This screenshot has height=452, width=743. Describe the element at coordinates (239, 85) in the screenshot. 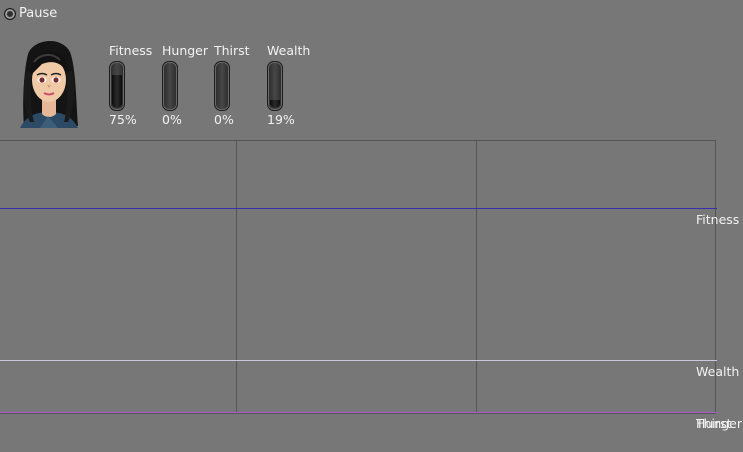

I see `stat-thirst: Thirst 0%` at that location.